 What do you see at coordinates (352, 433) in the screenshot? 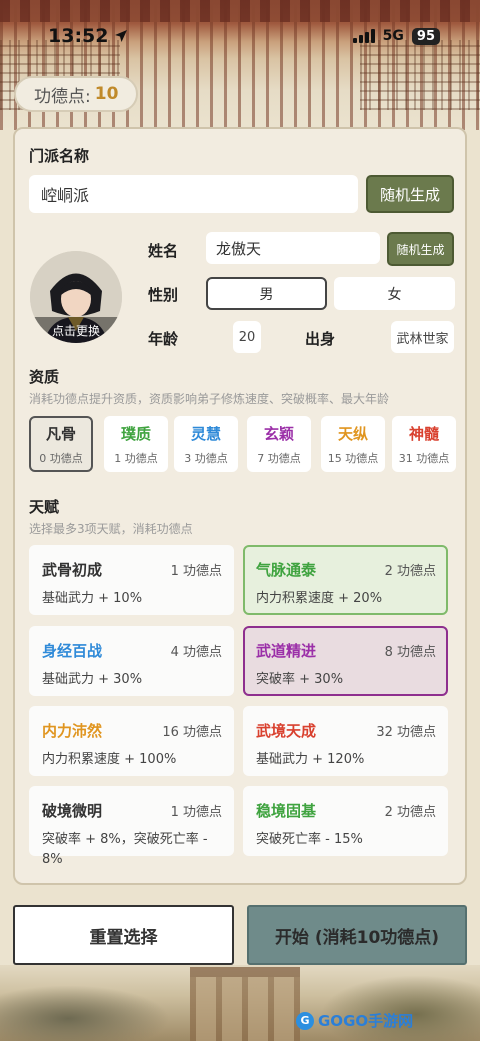
I see `aptitude-name: 天纵` at bounding box center [352, 433].